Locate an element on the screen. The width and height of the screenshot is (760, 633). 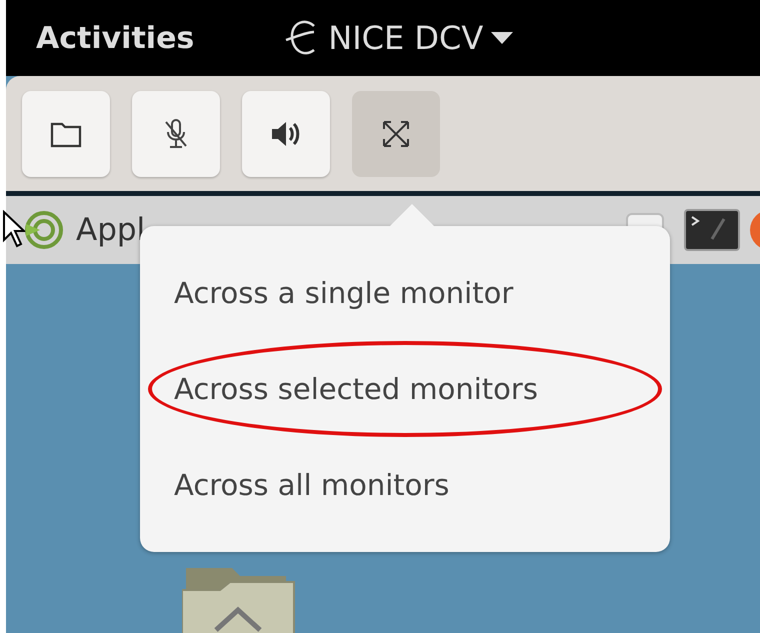
menu-item: Across all monitors is located at coordinates (312, 485).